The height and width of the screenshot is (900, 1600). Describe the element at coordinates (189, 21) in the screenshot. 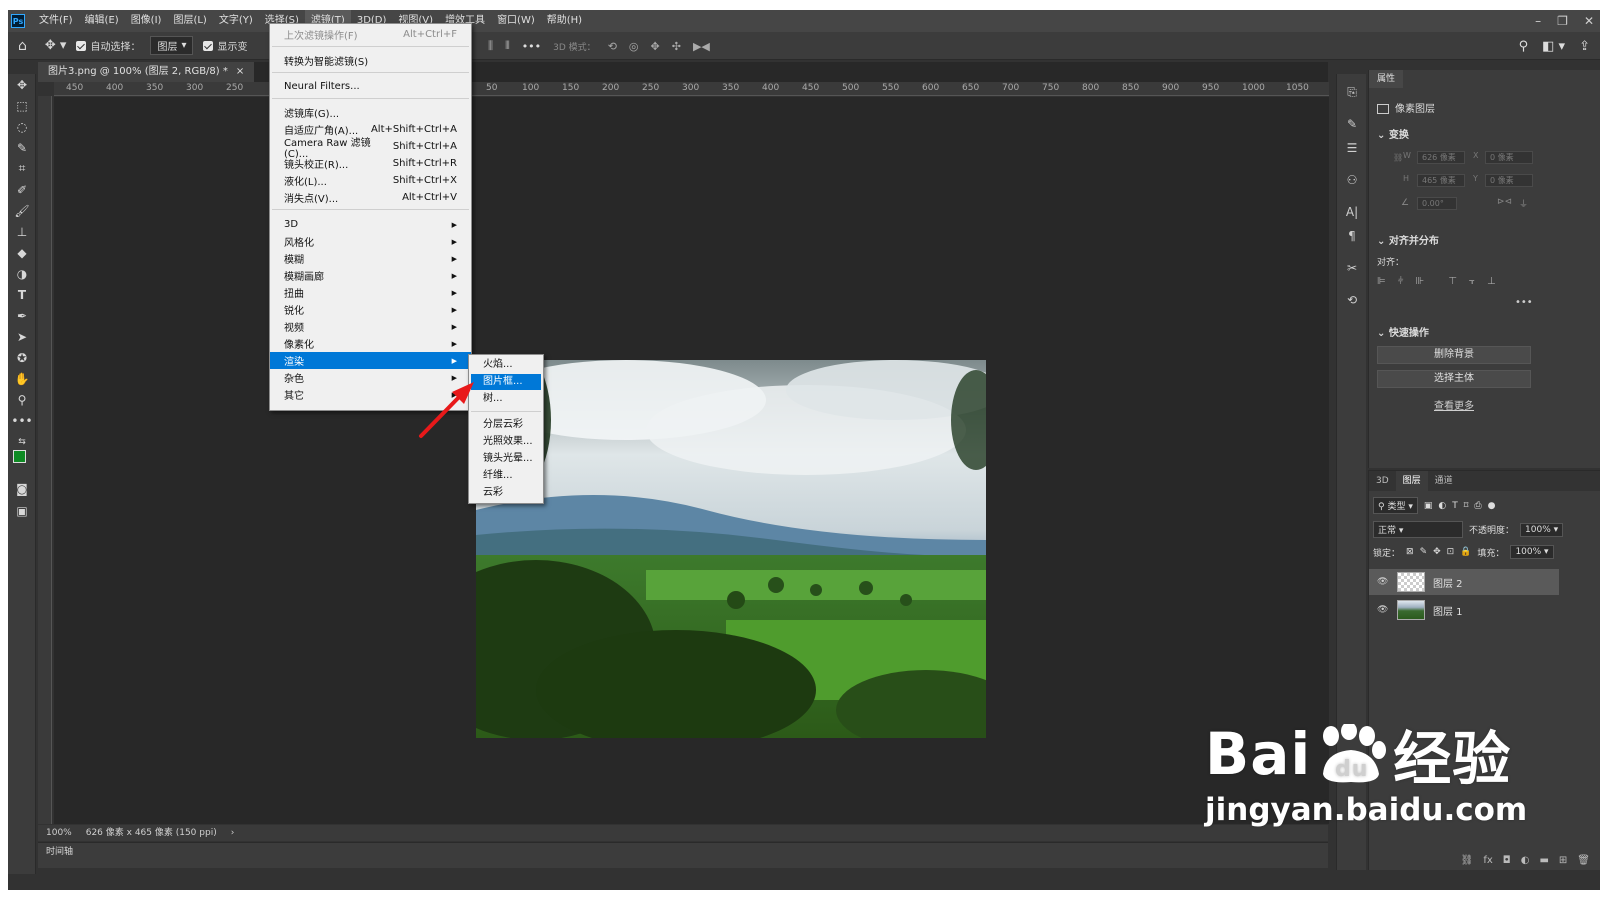

I see `menu-layer: 图层(L)` at that location.